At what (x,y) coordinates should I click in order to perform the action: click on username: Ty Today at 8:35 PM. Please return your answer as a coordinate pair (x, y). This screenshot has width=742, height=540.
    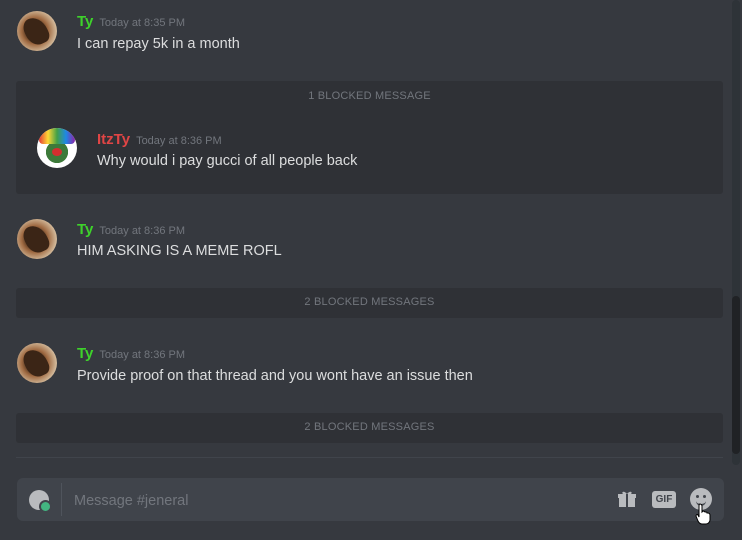
    Looking at the image, I should click on (131, 21).